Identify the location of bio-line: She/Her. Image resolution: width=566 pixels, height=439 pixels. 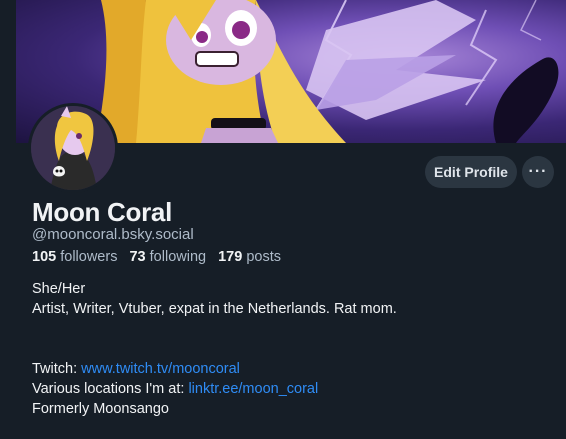
(59, 289).